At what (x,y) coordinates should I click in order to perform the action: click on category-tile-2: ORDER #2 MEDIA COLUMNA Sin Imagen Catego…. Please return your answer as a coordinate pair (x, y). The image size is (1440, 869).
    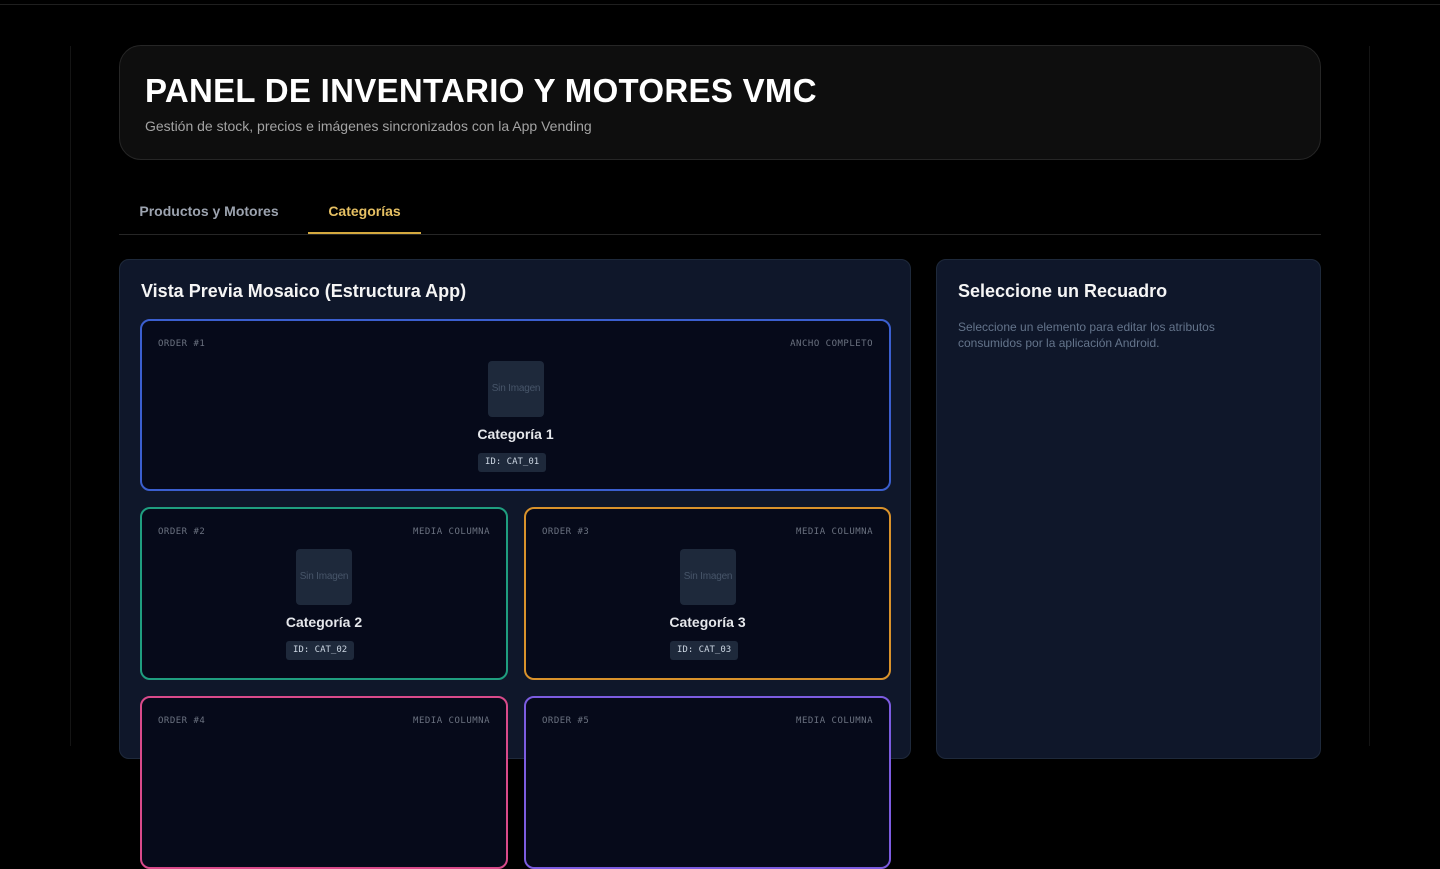
    Looking at the image, I should click on (324, 593).